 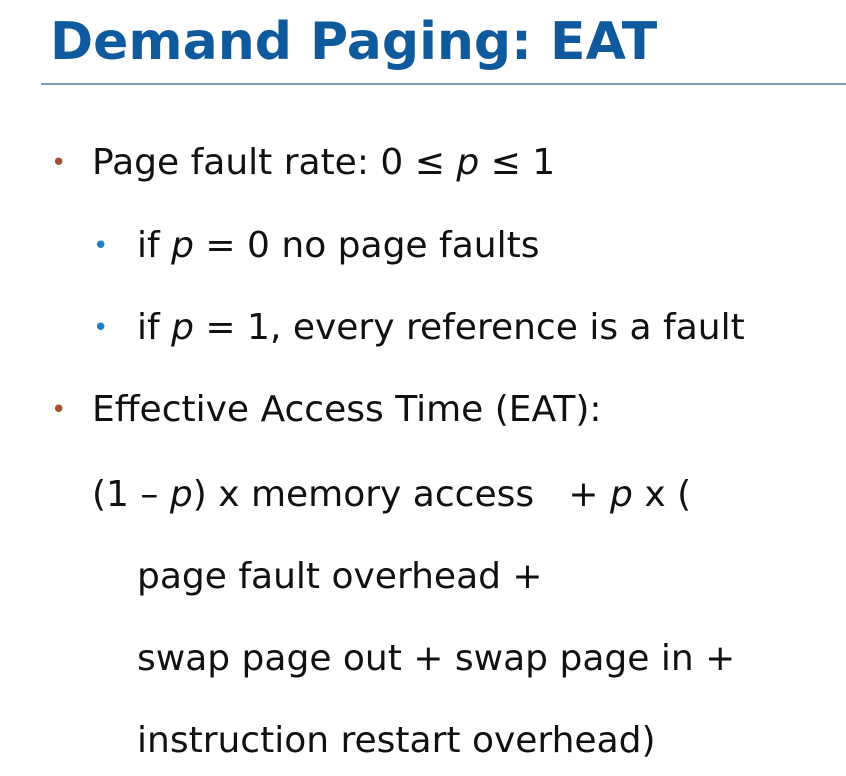 I want to click on bullet-page-fault-rate: Page fault rate: 0 ≤ p ≤ 1, so click(x=323, y=163).